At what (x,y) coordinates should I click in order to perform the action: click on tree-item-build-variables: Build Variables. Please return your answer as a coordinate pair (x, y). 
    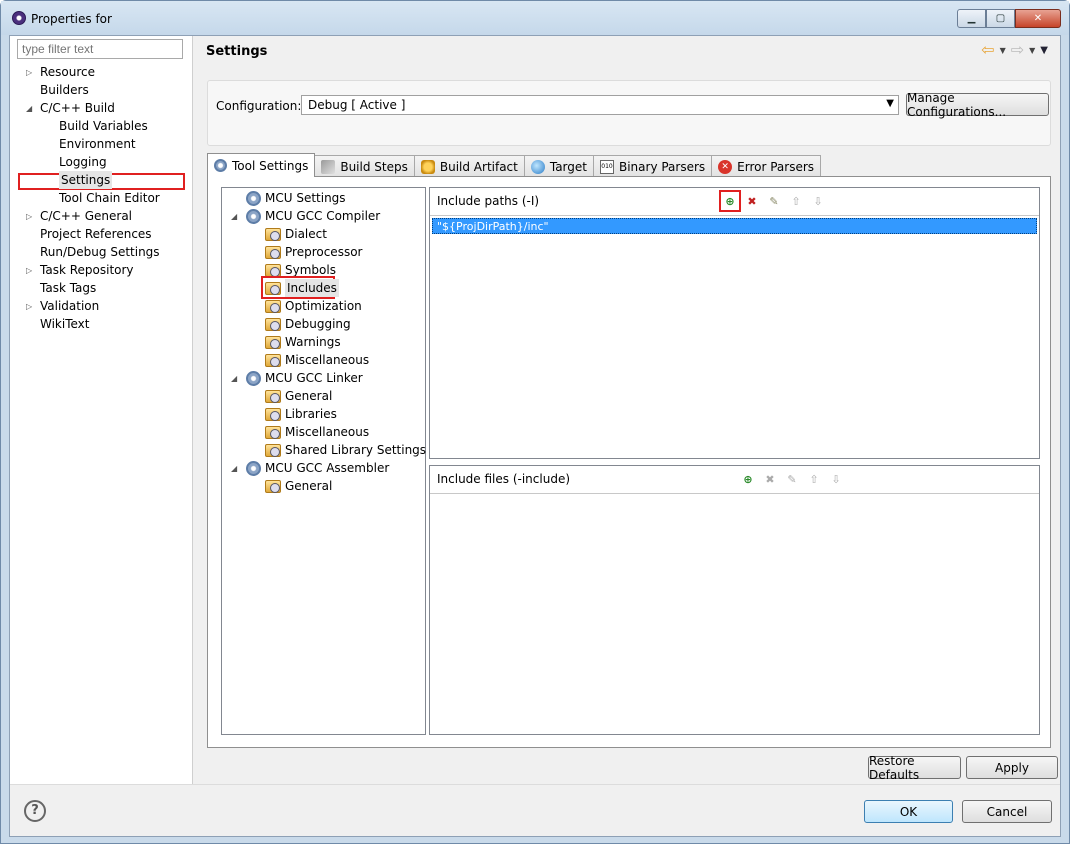
    Looking at the image, I should click on (103, 126).